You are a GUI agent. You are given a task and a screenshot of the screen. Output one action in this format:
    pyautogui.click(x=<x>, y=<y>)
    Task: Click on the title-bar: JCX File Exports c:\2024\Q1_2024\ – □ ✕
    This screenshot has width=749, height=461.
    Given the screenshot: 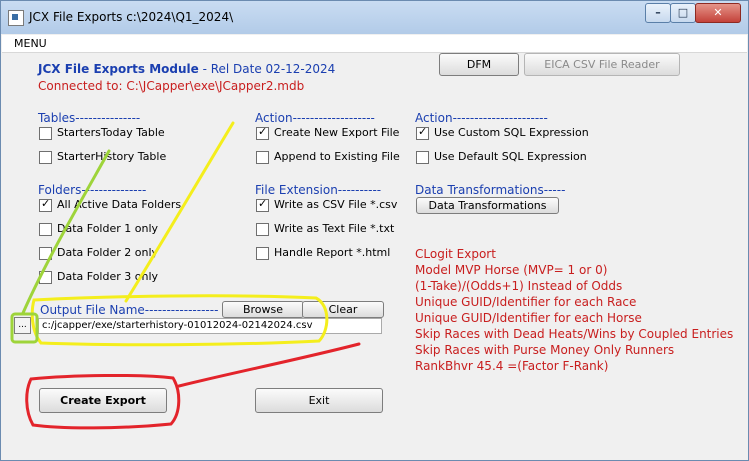 What is the action you would take?
    pyautogui.click(x=374, y=17)
    